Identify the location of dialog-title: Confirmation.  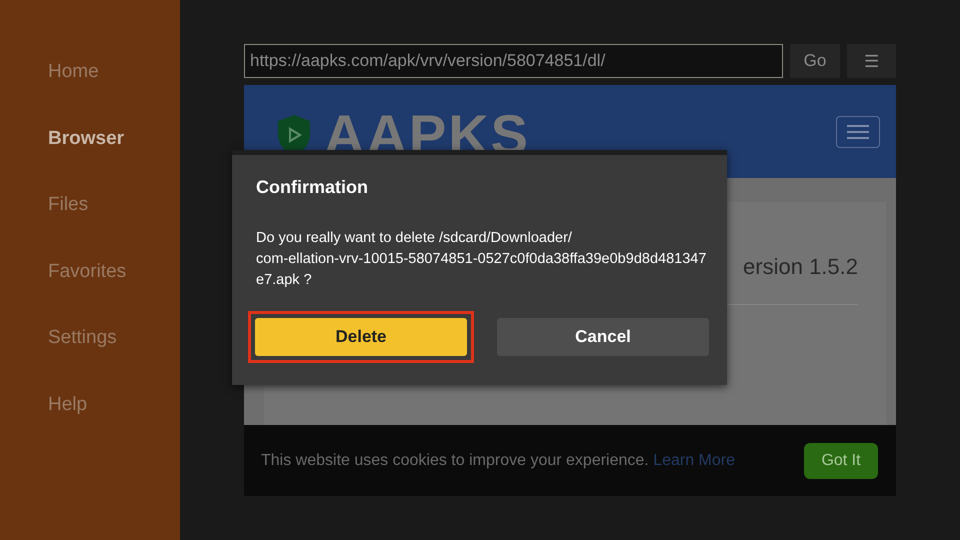
(312, 187).